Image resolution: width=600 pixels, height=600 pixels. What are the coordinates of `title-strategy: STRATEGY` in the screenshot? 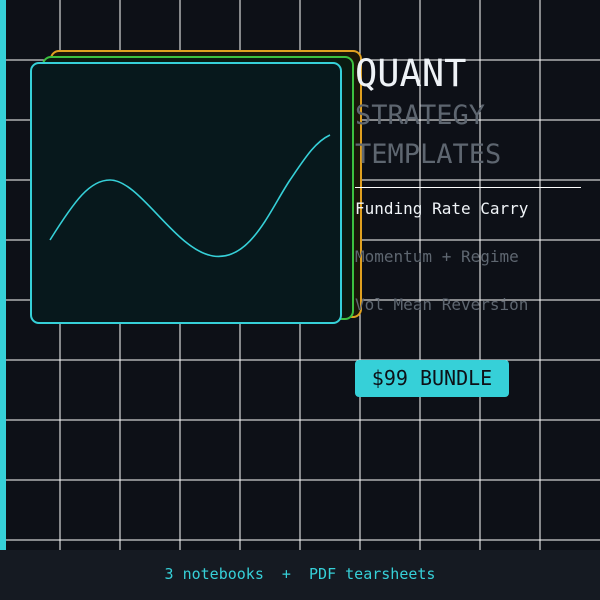 It's located at (420, 115).